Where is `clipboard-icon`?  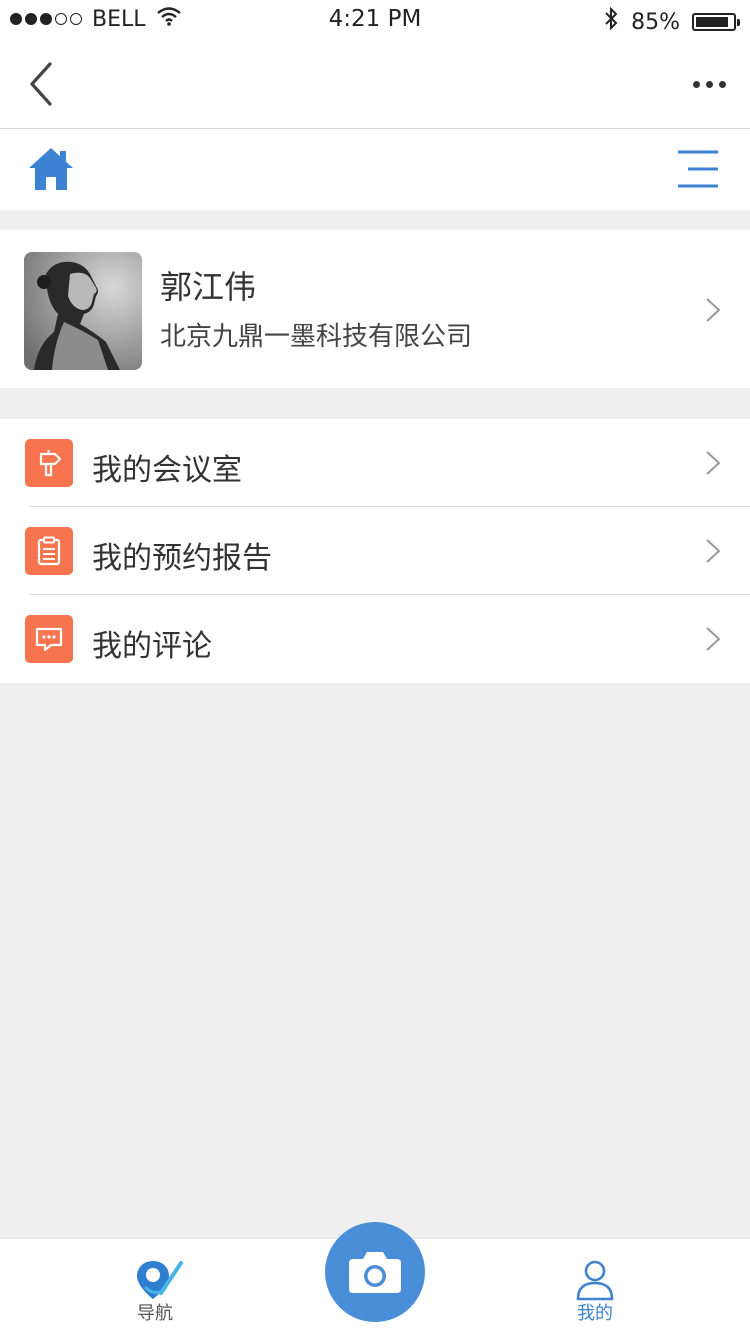 clipboard-icon is located at coordinates (49, 551).